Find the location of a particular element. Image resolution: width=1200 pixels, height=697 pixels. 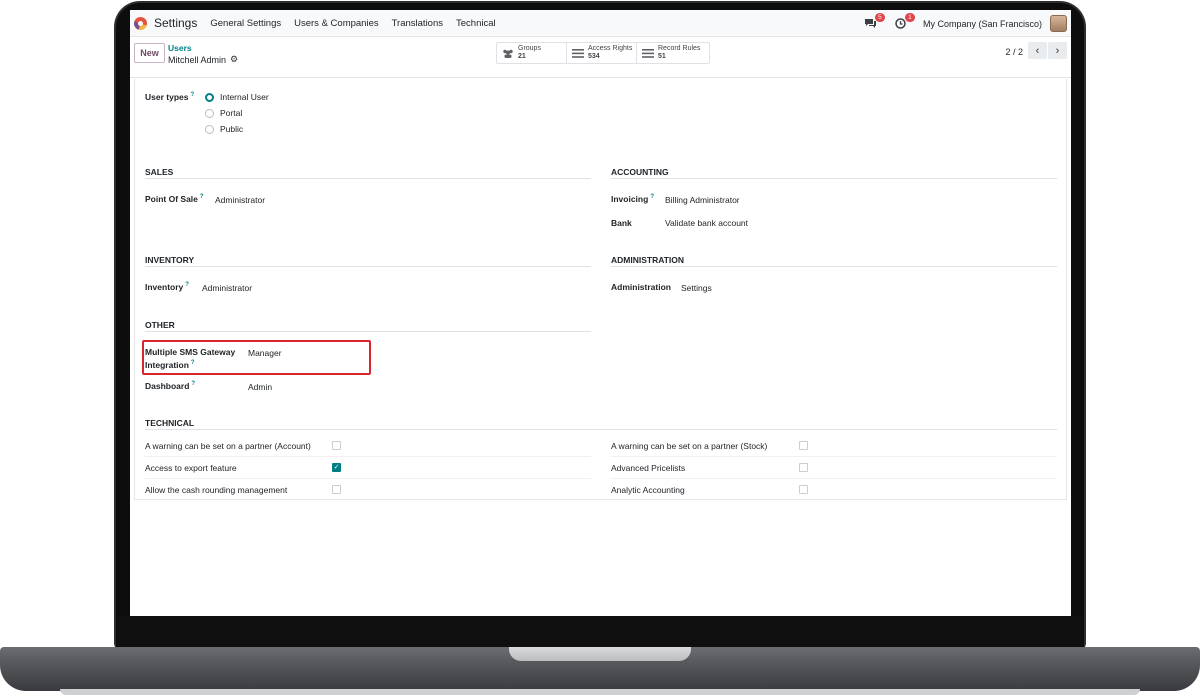

laptop-notch is located at coordinates (600, 654).